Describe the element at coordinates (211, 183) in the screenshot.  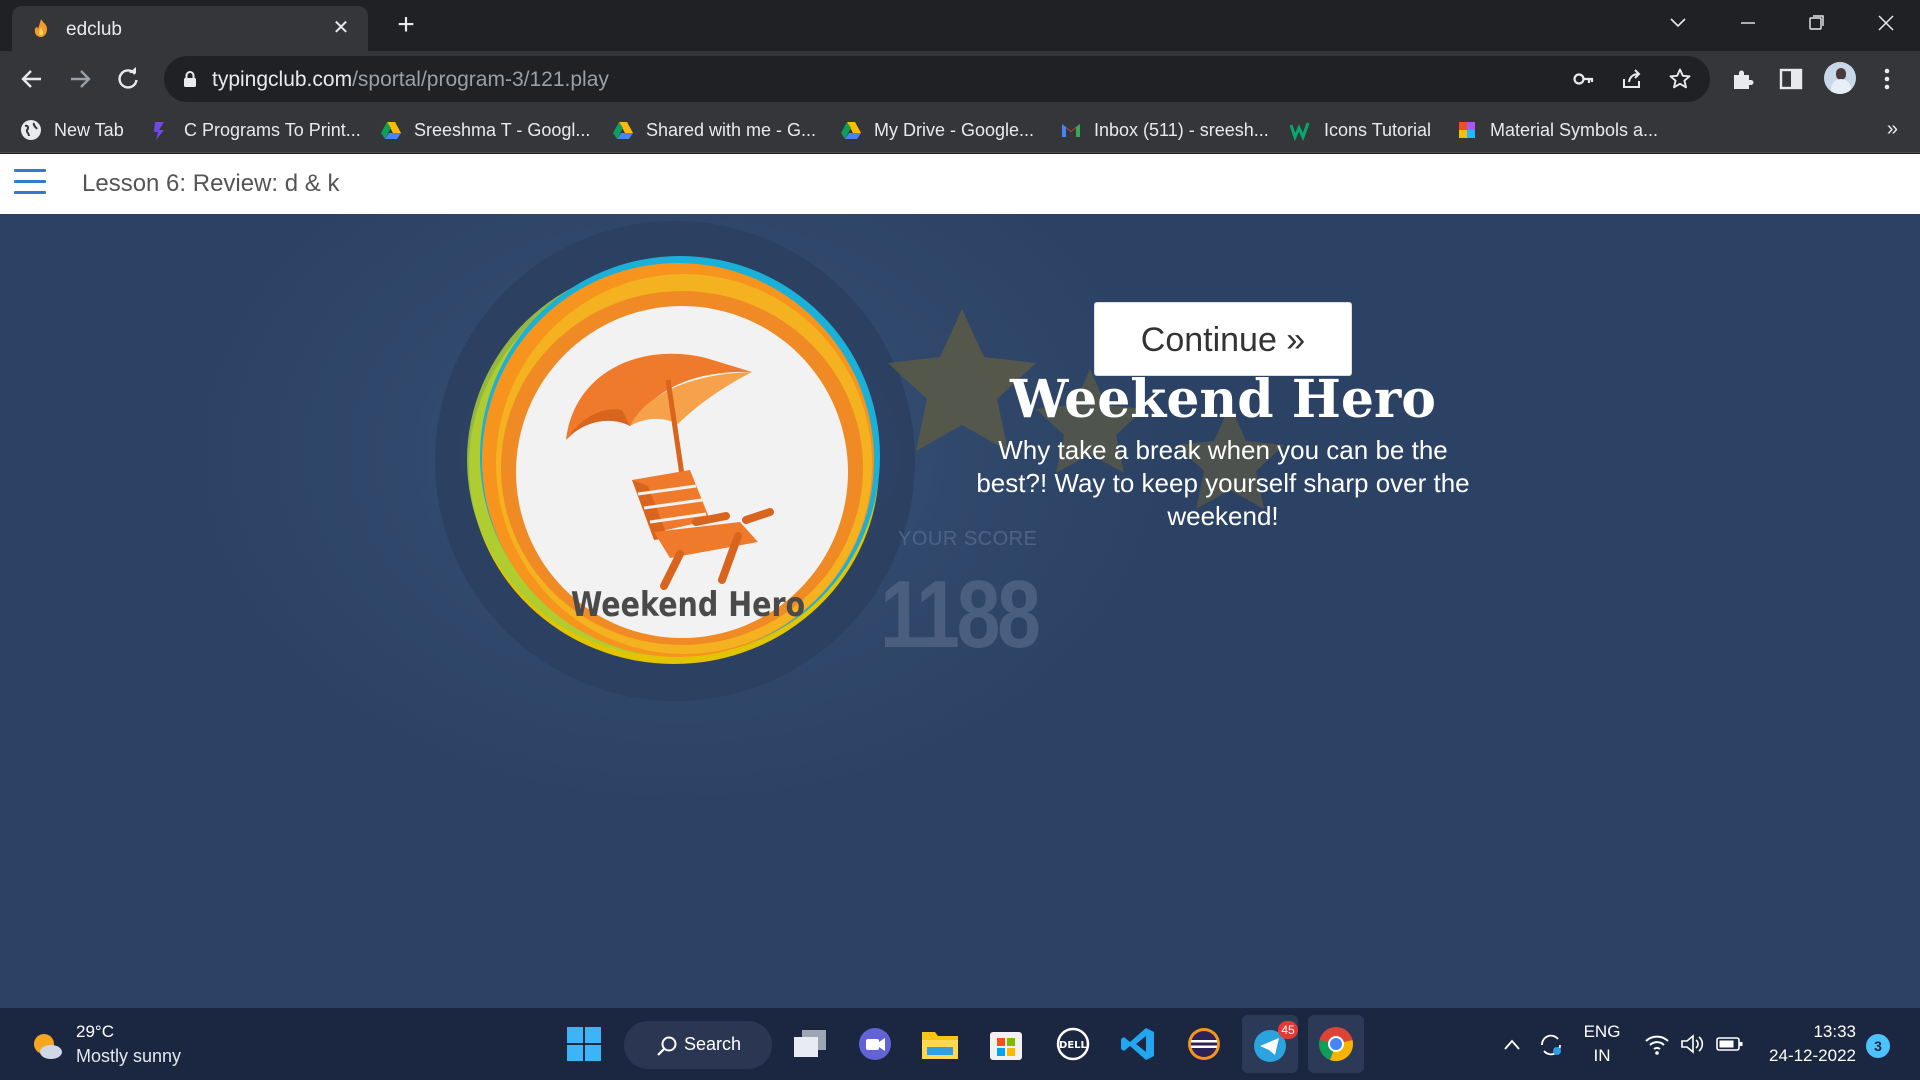
I see `lesson-title: Lesson 6: Review: d & k` at that location.